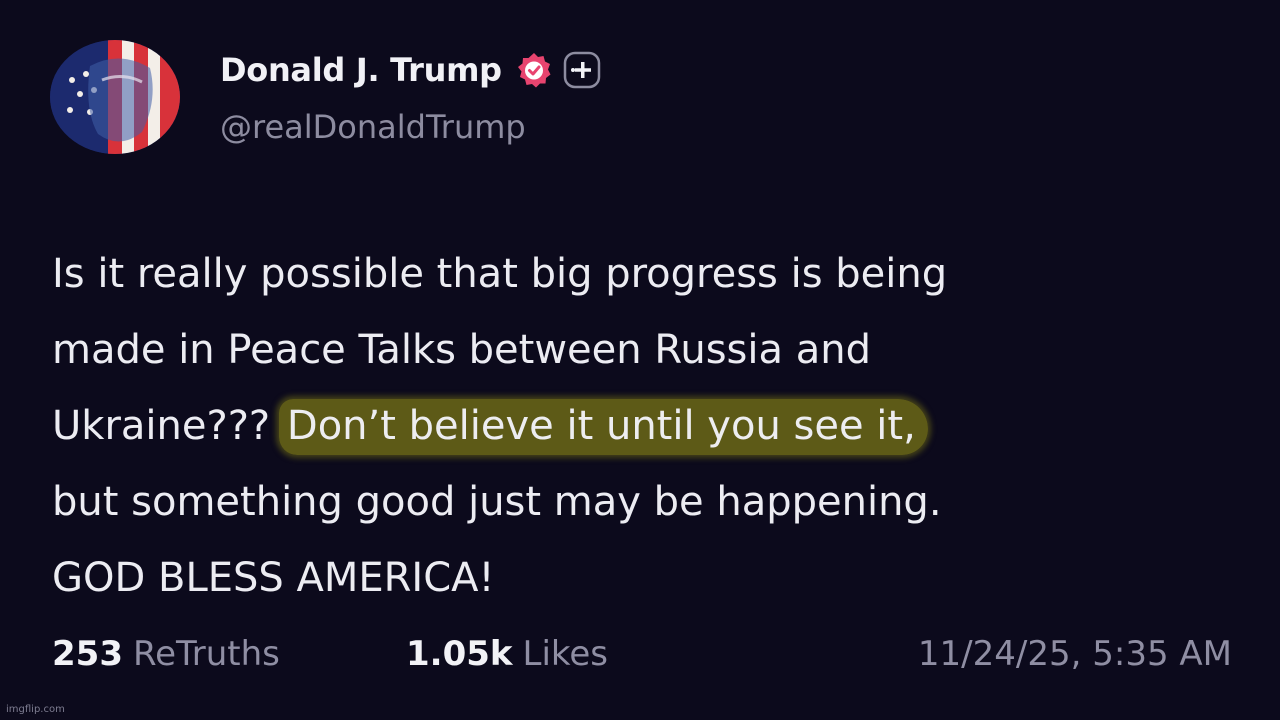 The height and width of the screenshot is (720, 1280). Describe the element at coordinates (373, 127) in the screenshot. I see `author-handle: @realDonaldTrump` at that location.